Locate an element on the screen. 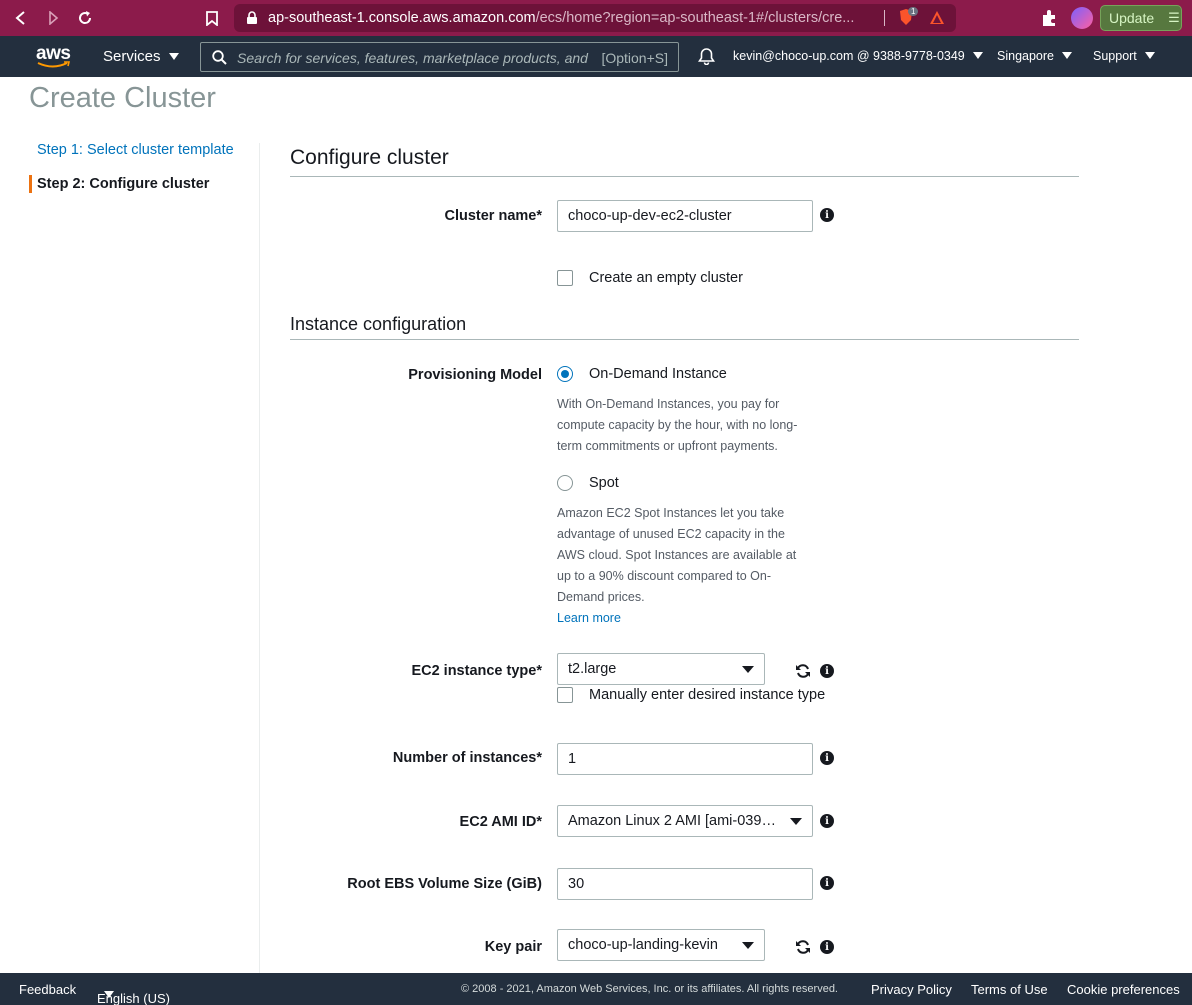  key-pair-label: Key pair is located at coordinates (513, 947).